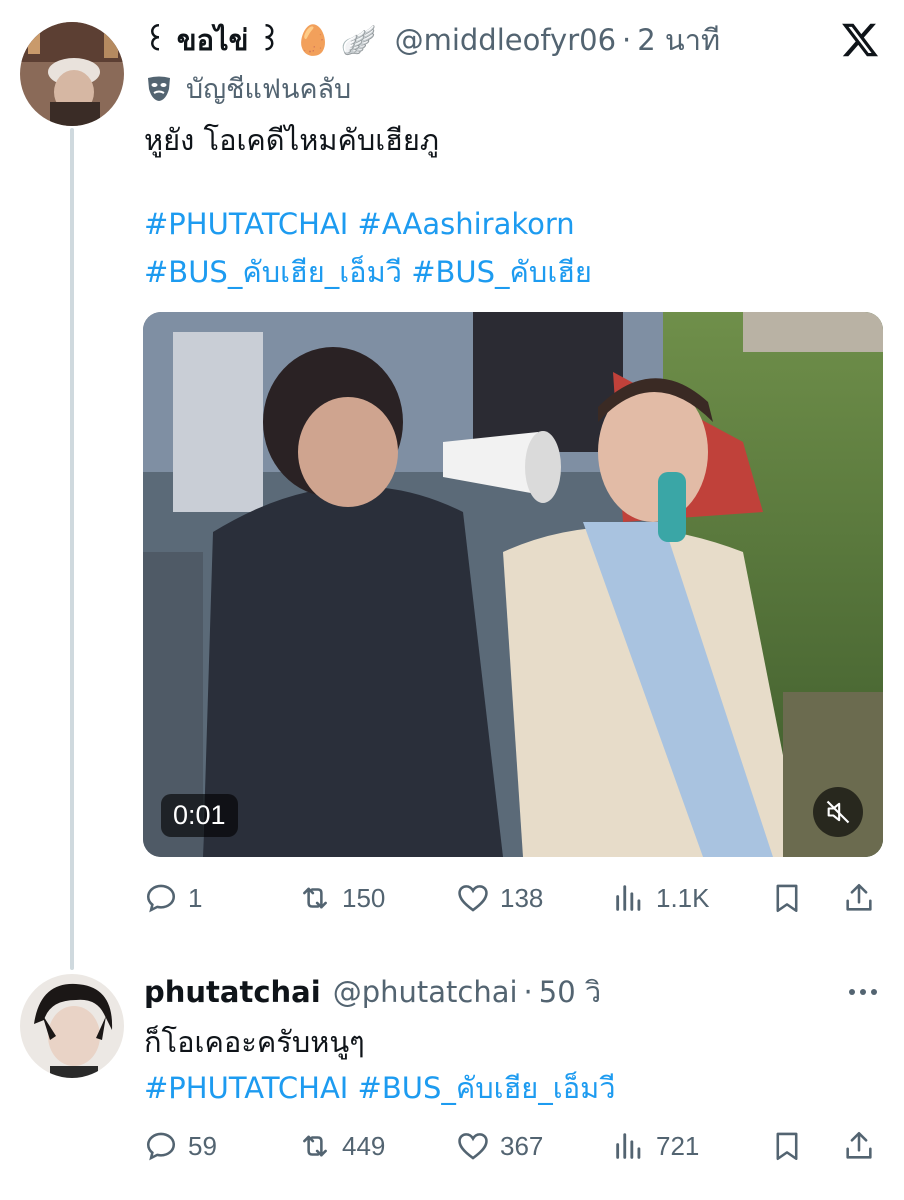 The image size is (904, 1200). I want to click on hashtag-line: #BUS_คับเฮีย_เอ็มวี #BUS_คับเฮีย, so click(368, 272).